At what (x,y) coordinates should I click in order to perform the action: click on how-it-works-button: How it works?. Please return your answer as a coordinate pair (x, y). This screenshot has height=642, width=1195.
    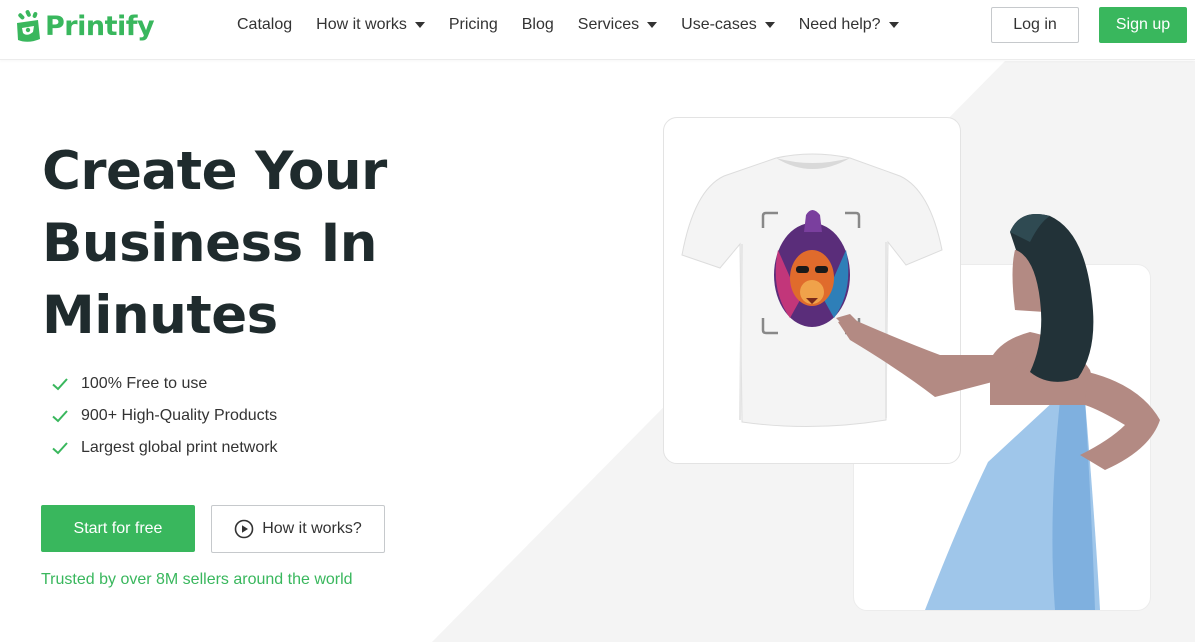
    Looking at the image, I should click on (298, 529).